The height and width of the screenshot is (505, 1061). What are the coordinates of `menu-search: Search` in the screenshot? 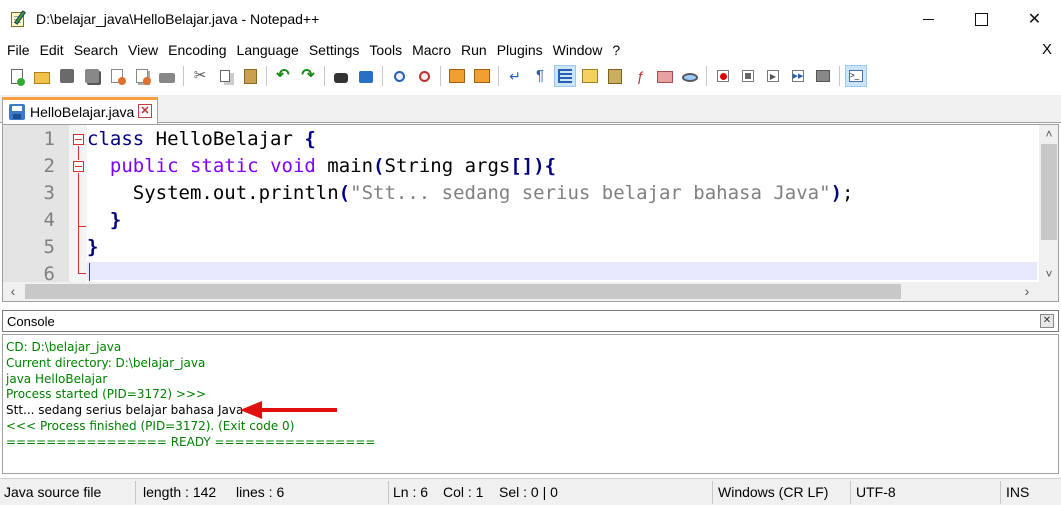 It's located at (96, 50).